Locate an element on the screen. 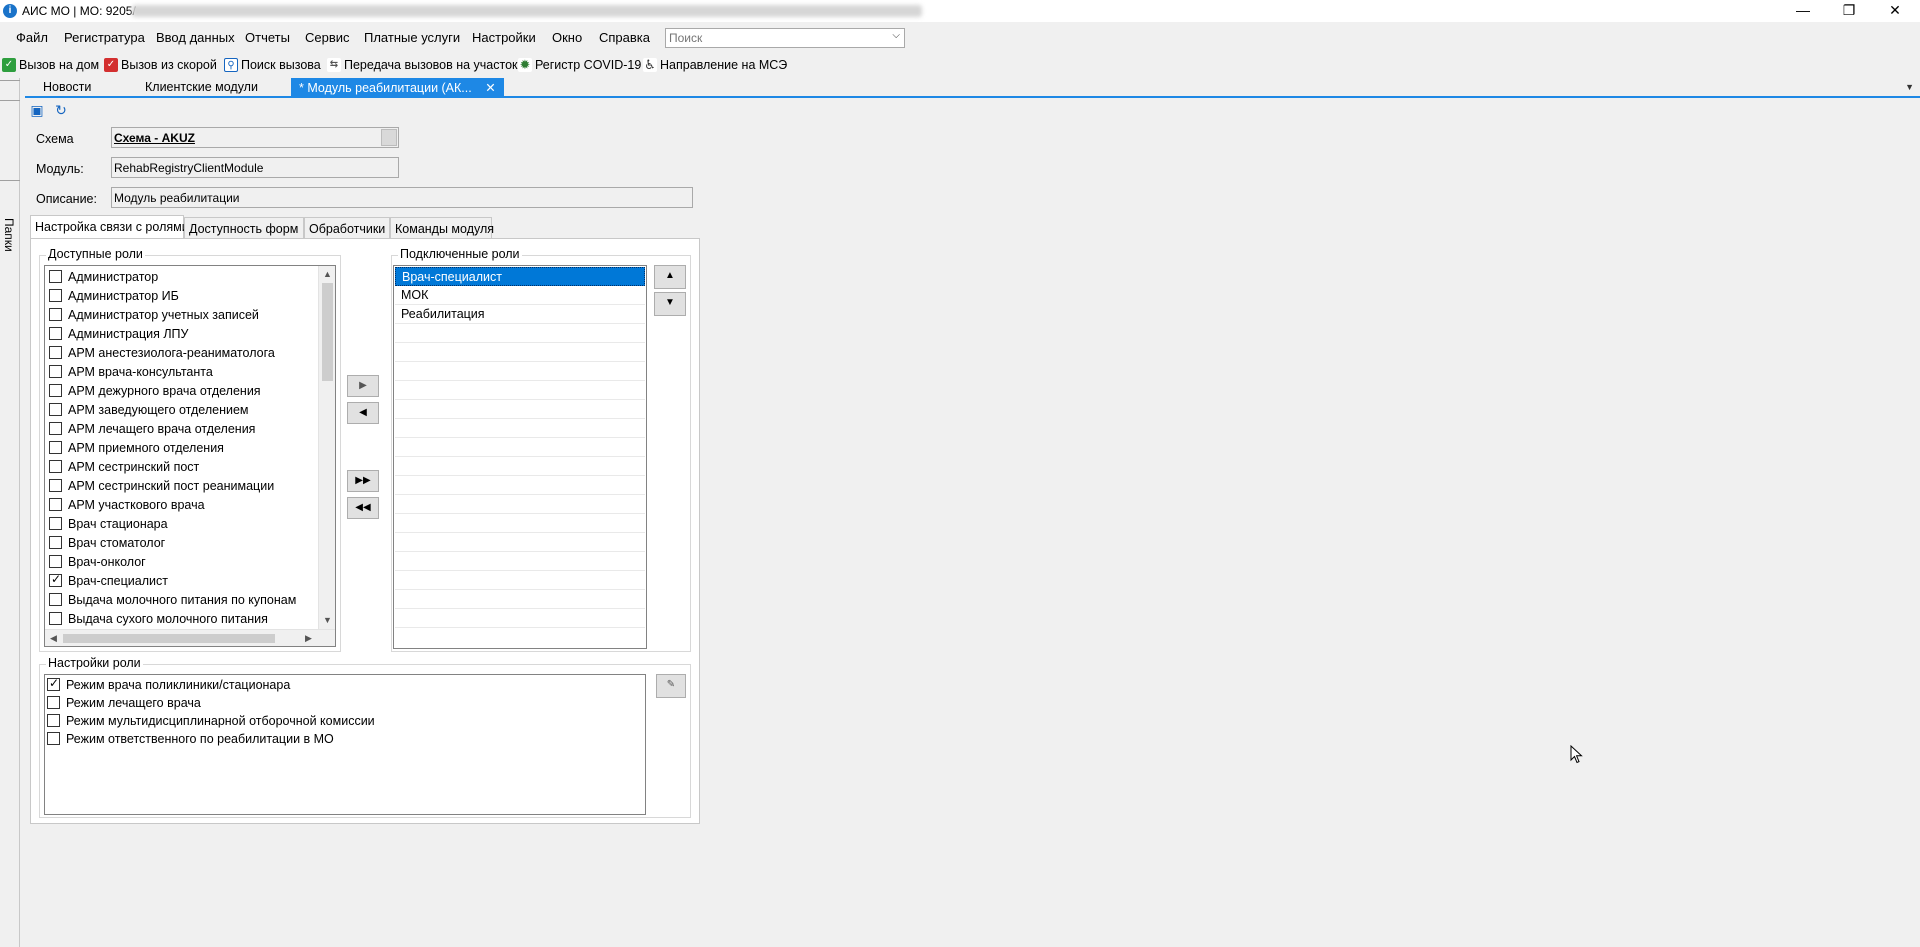 Image resolution: width=1920 pixels, height=947 pixels. call-search-button: ⚲ Поиск вызова is located at coordinates (272, 65).